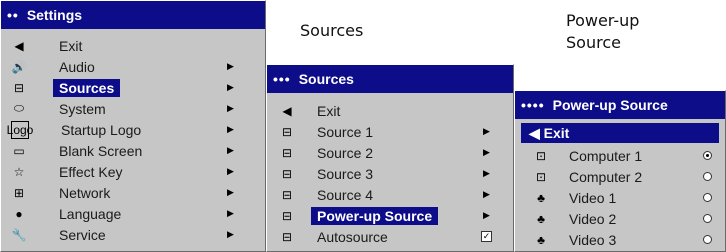  What do you see at coordinates (620, 239) in the screenshot?
I see `powerup-item-video-3: ♣ Video 3` at bounding box center [620, 239].